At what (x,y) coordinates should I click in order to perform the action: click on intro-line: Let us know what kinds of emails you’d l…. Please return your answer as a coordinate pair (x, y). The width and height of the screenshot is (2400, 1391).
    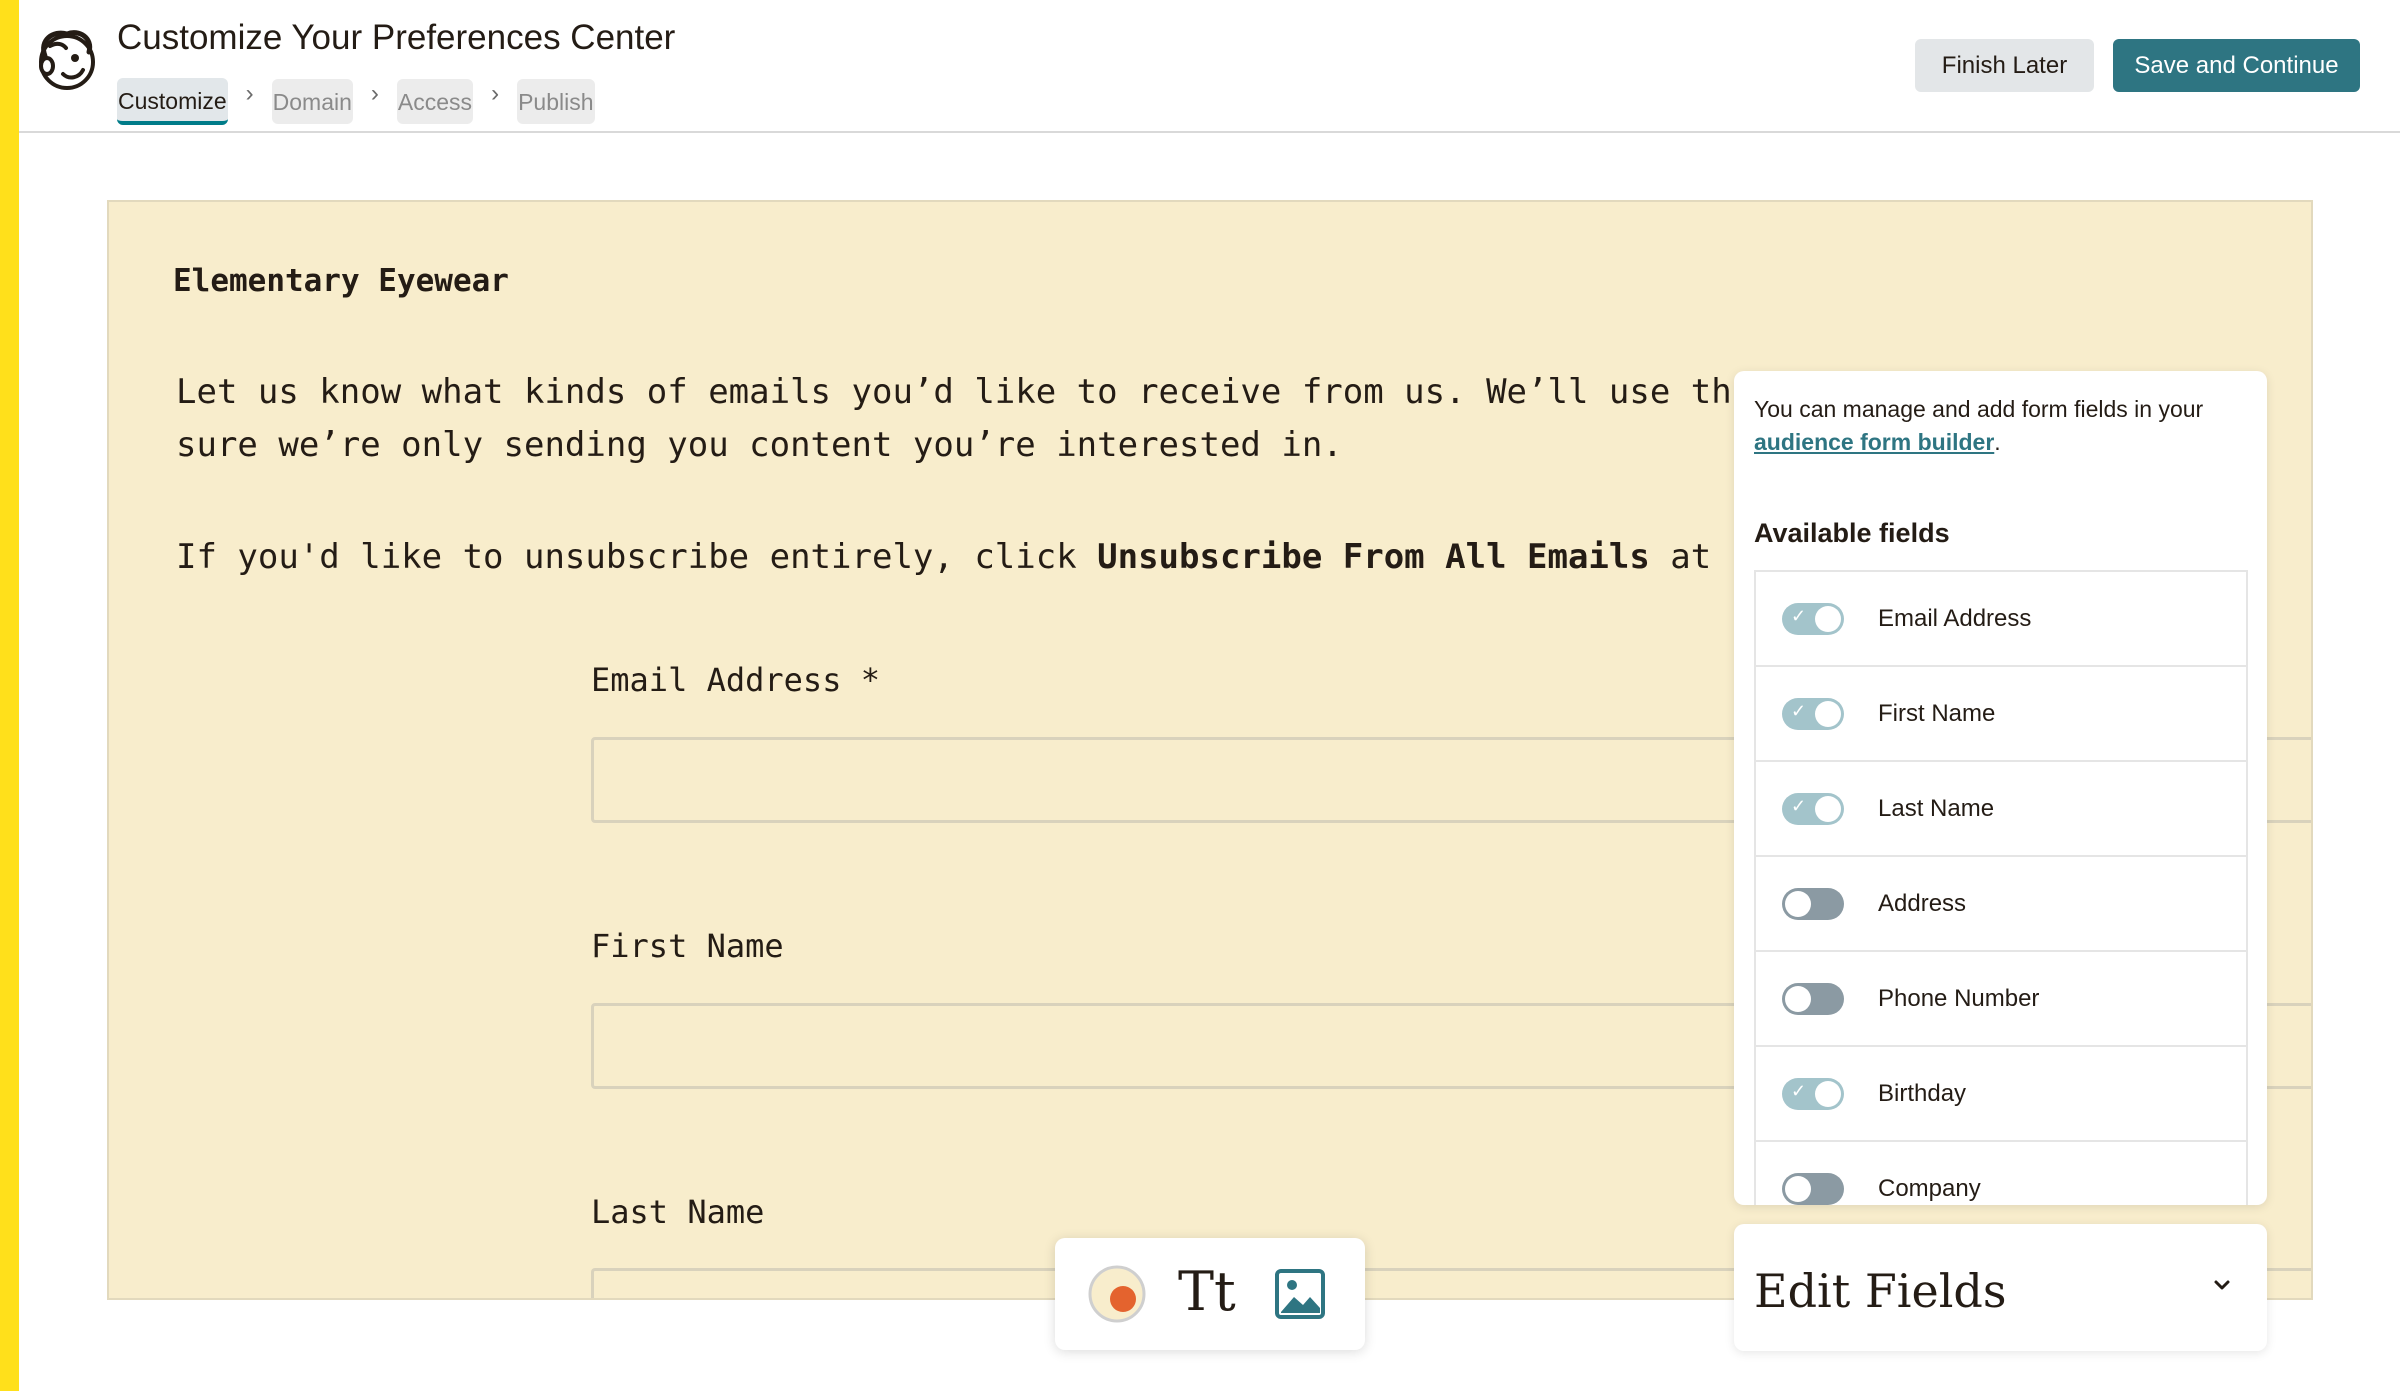
    Looking at the image, I should click on (954, 392).